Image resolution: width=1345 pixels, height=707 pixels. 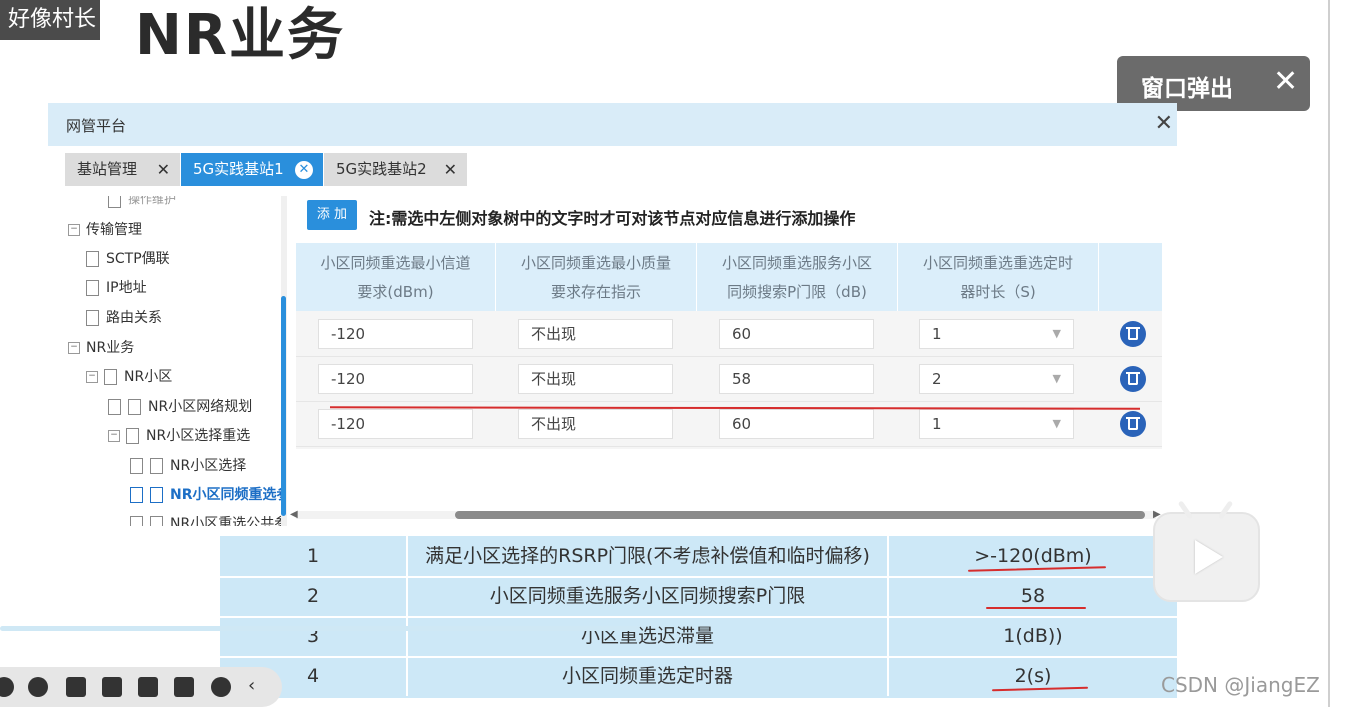 I want to click on close-icon: ✕, so click(x=1285, y=81).